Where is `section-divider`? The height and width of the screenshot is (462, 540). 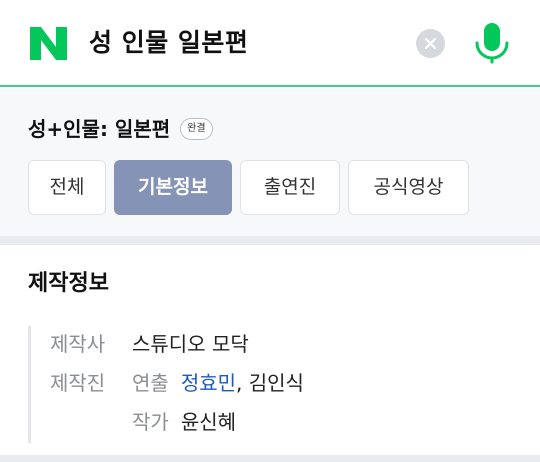
section-divider is located at coordinates (270, 240).